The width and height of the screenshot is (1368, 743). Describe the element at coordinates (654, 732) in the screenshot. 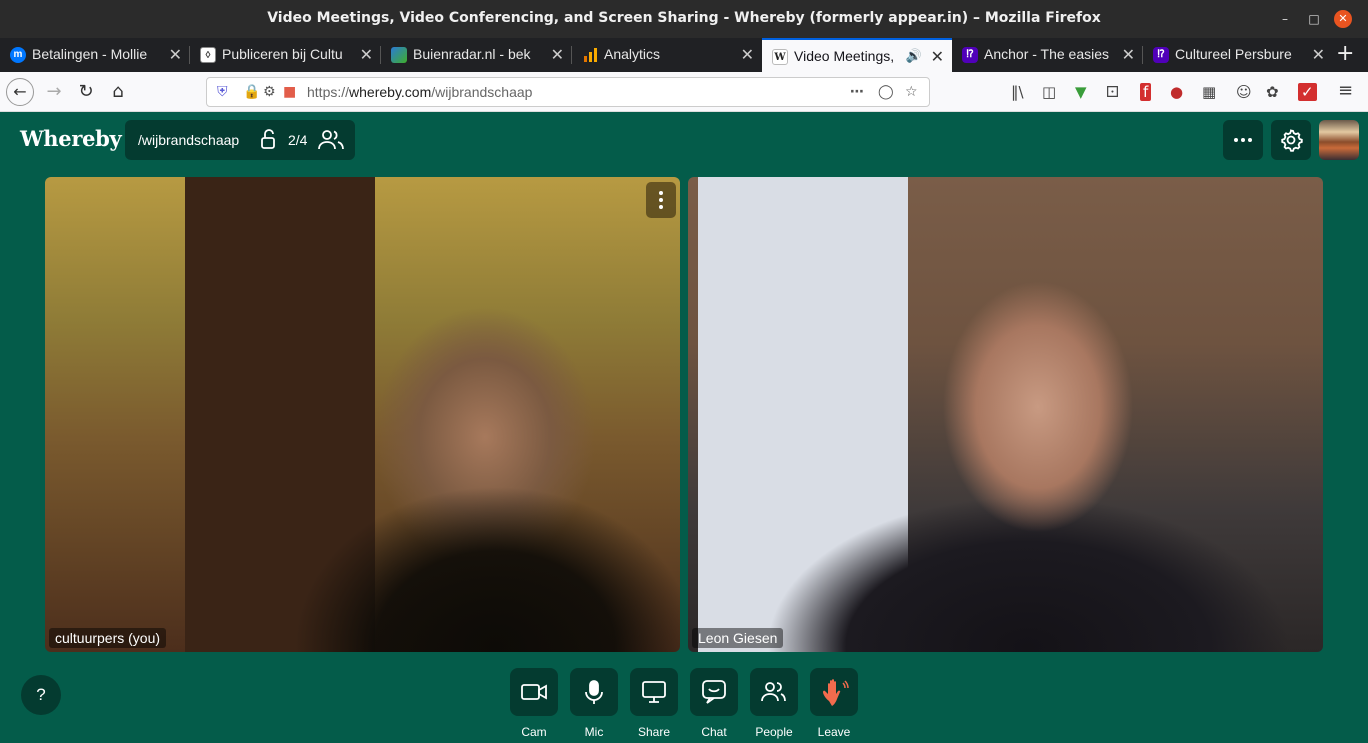

I see `share-label: Share` at that location.